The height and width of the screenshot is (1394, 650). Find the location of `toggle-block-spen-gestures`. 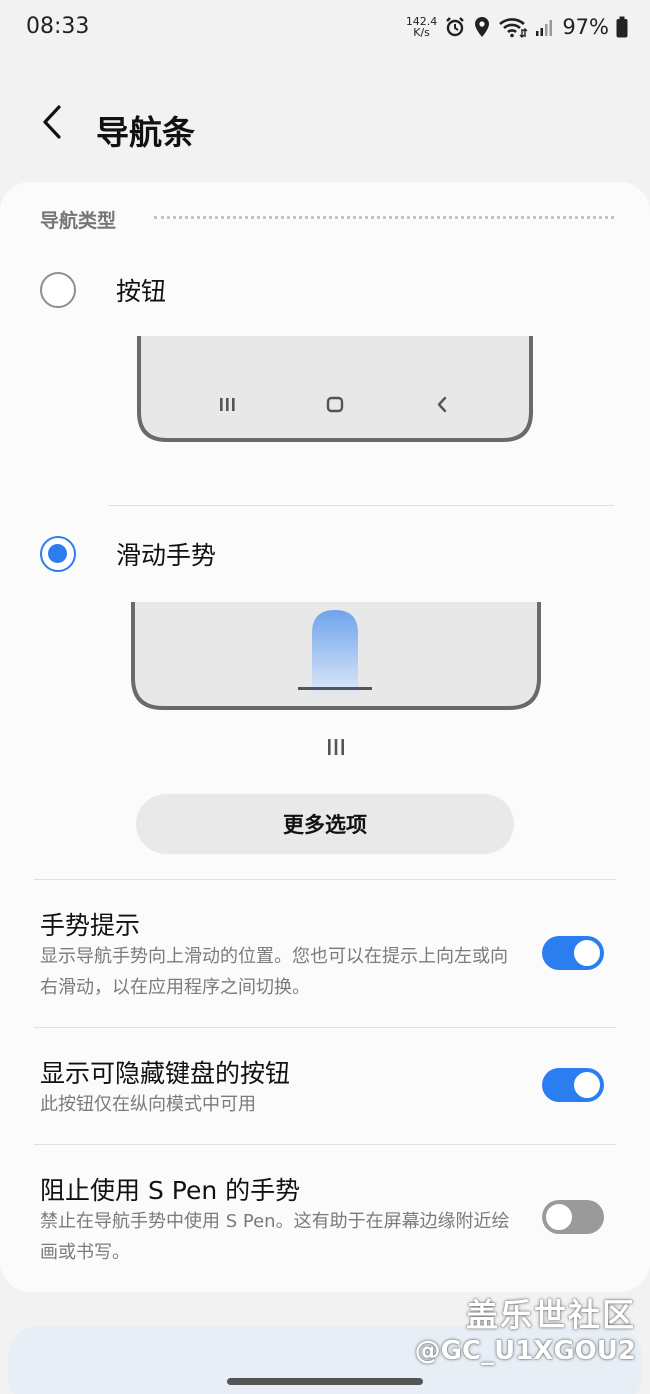

toggle-block-spen-gestures is located at coordinates (573, 1217).